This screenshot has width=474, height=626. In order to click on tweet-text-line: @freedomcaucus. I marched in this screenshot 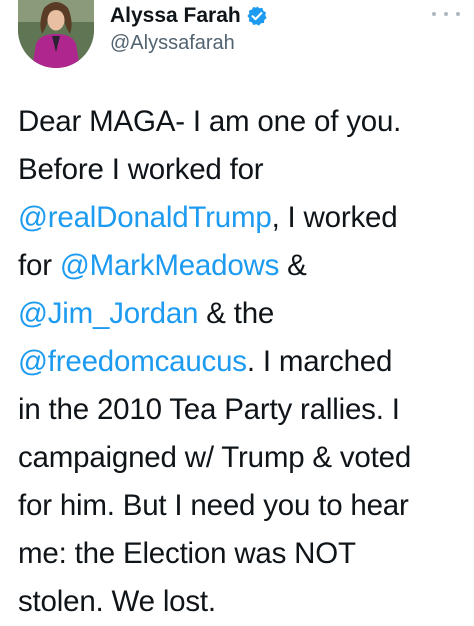, I will do `click(243, 362)`.